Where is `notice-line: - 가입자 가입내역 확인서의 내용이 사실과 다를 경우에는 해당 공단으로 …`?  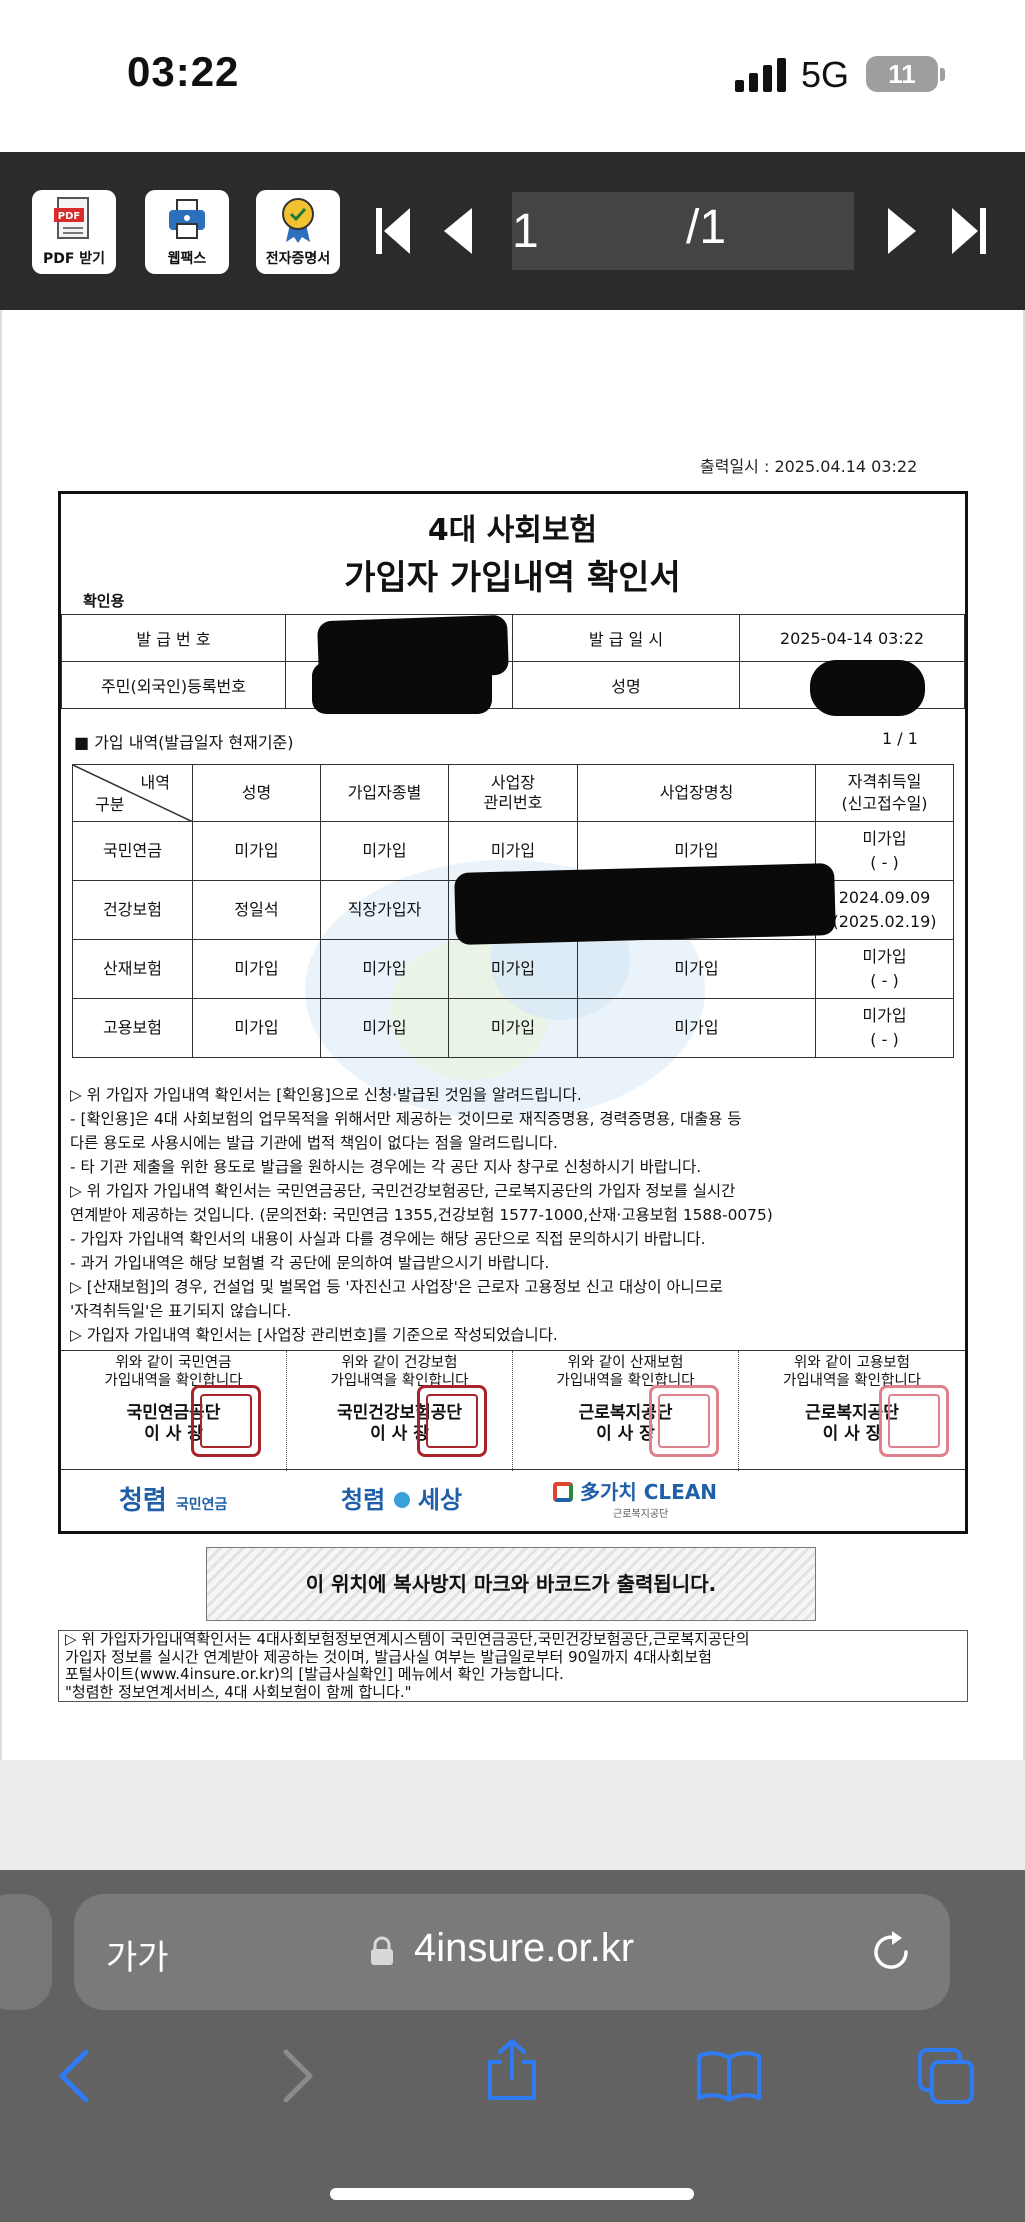 notice-line: - 가입자 가입내역 확인서의 내용이 사실과 다를 경우에는 해당 공단으로 … is located at coordinates (388, 1239).